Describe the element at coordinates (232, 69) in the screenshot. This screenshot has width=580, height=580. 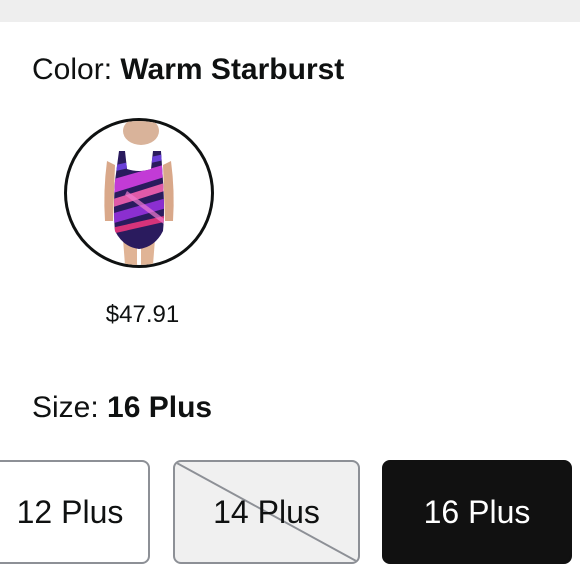
I see `selected-color-name: Warm Starburst` at that location.